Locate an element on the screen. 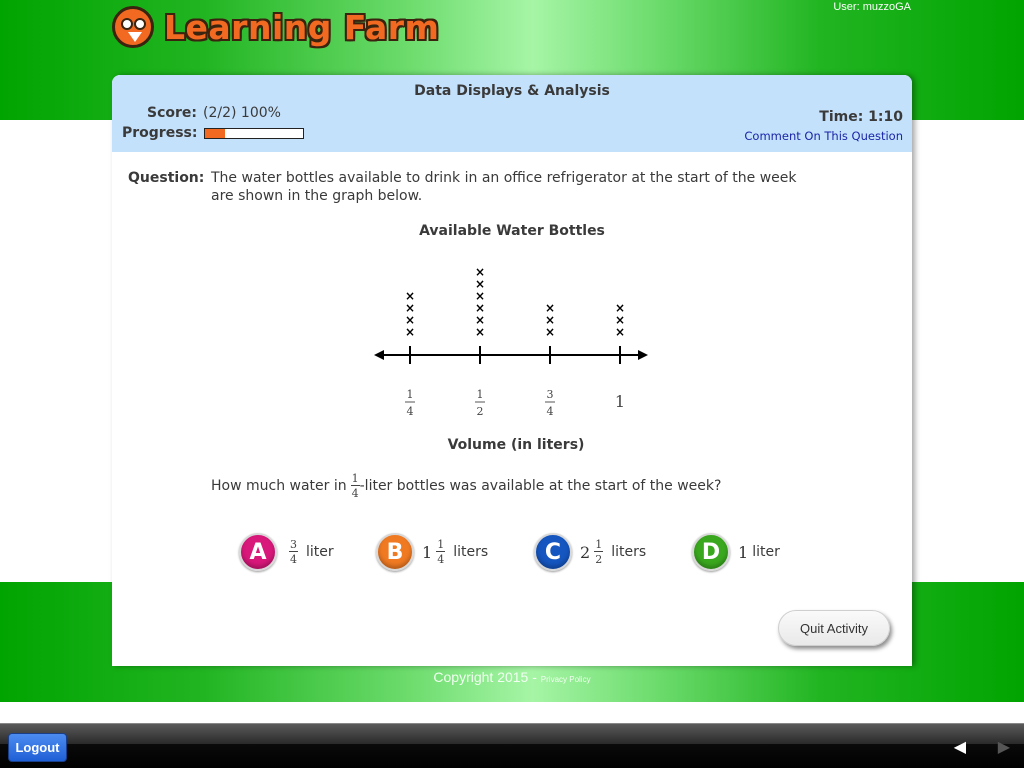  privacy-policy-link: Privacy Policy is located at coordinates (566, 679).